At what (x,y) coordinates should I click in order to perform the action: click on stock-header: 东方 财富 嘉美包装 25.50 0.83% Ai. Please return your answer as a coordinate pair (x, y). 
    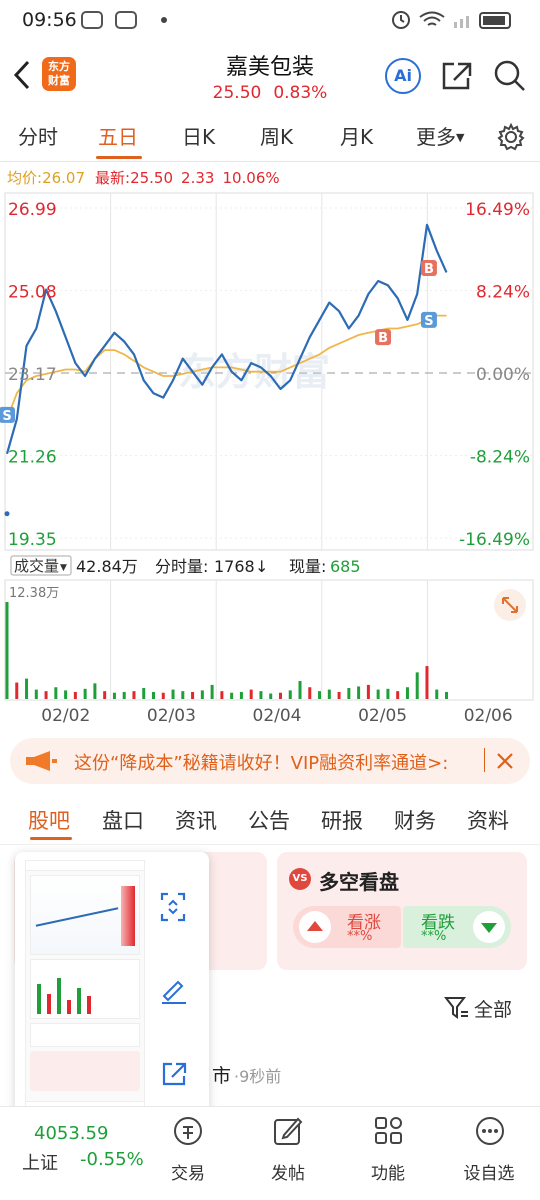
    Looking at the image, I should click on (270, 76).